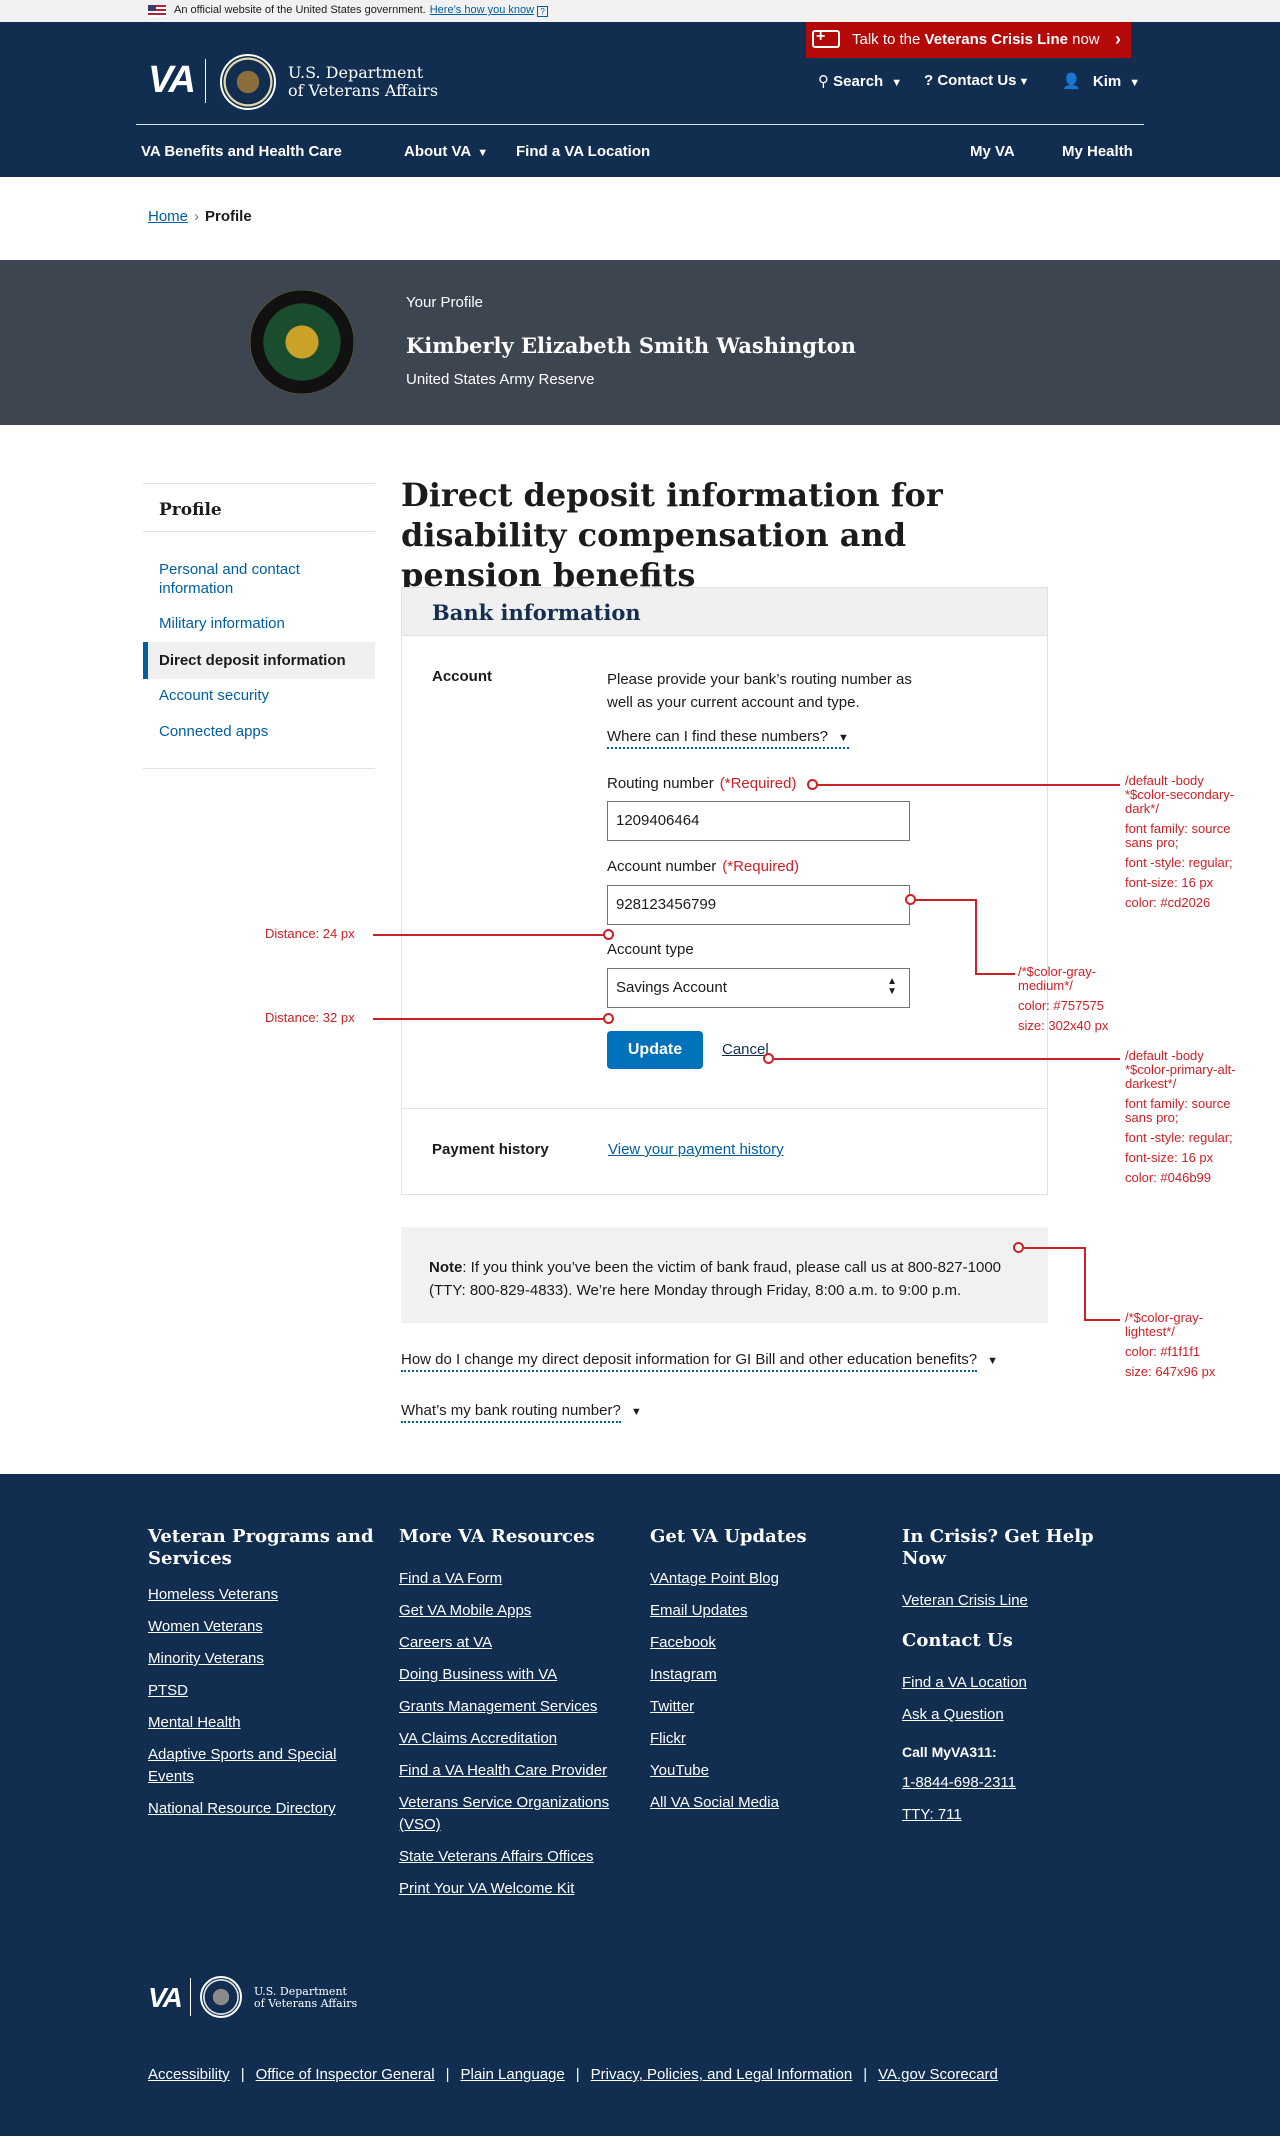 The image size is (1280, 2136). I want to click on crisis-bold: Veterans Crisis Line, so click(996, 39).